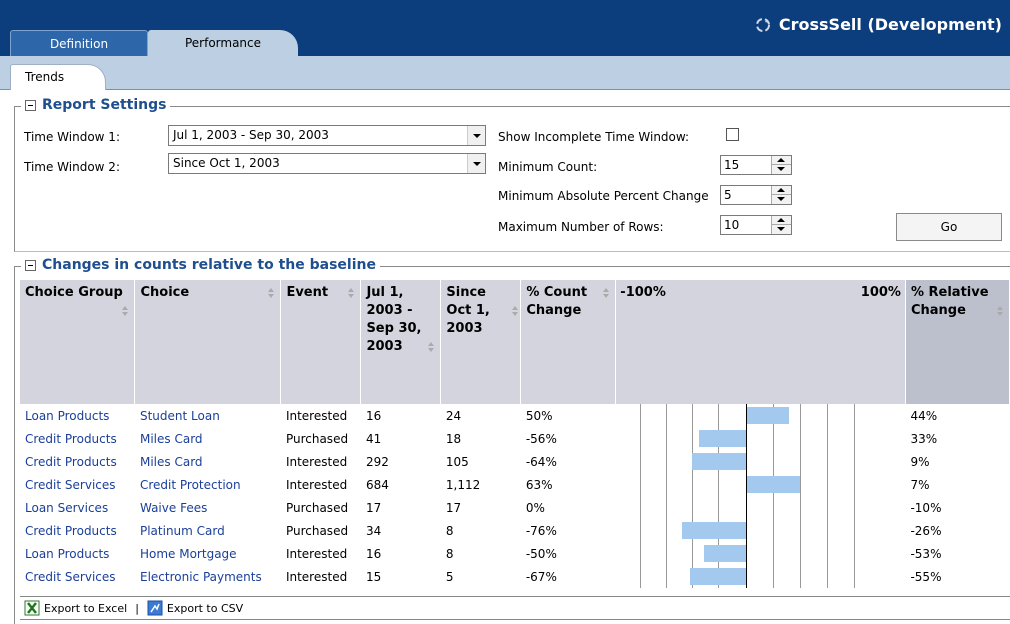 Image resolution: width=1010 pixels, height=624 pixels. Describe the element at coordinates (321, 342) in the screenshot. I see `col-event: Event` at that location.